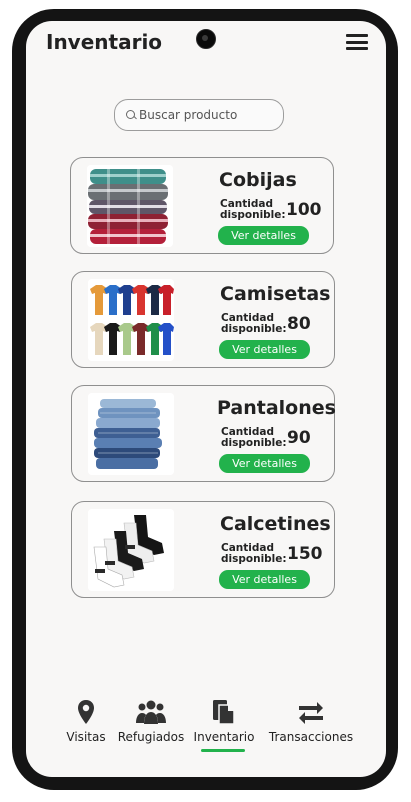 The image size is (411, 802). I want to click on nav-label: Refugiados, so click(151, 737).